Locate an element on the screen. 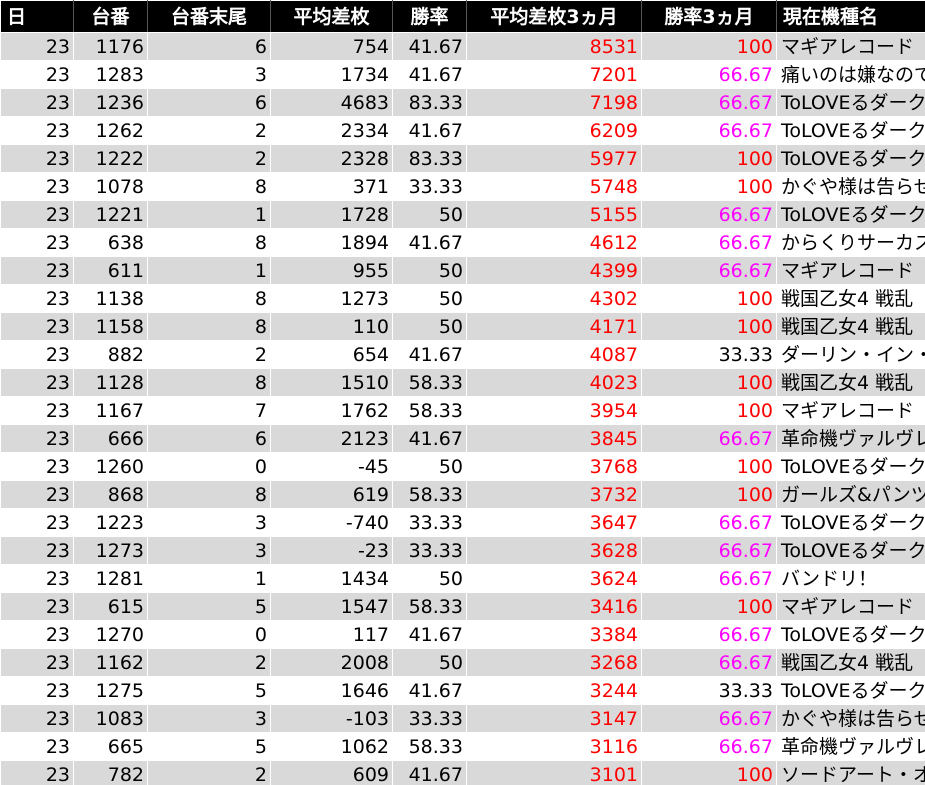 This screenshot has width=925, height=785. cell-avg-diff-3m: 3384 is located at coordinates (554, 634).